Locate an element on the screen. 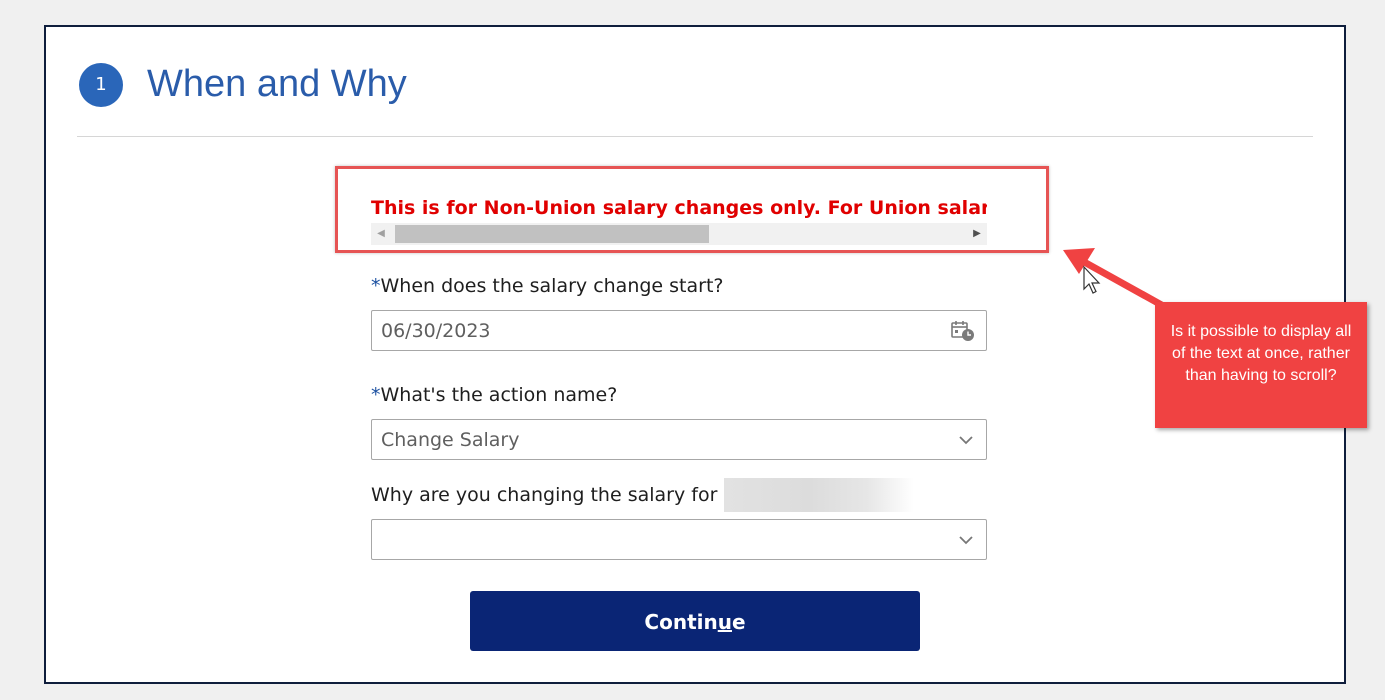  mouse-pointer-icon is located at coordinates (1092, 279).